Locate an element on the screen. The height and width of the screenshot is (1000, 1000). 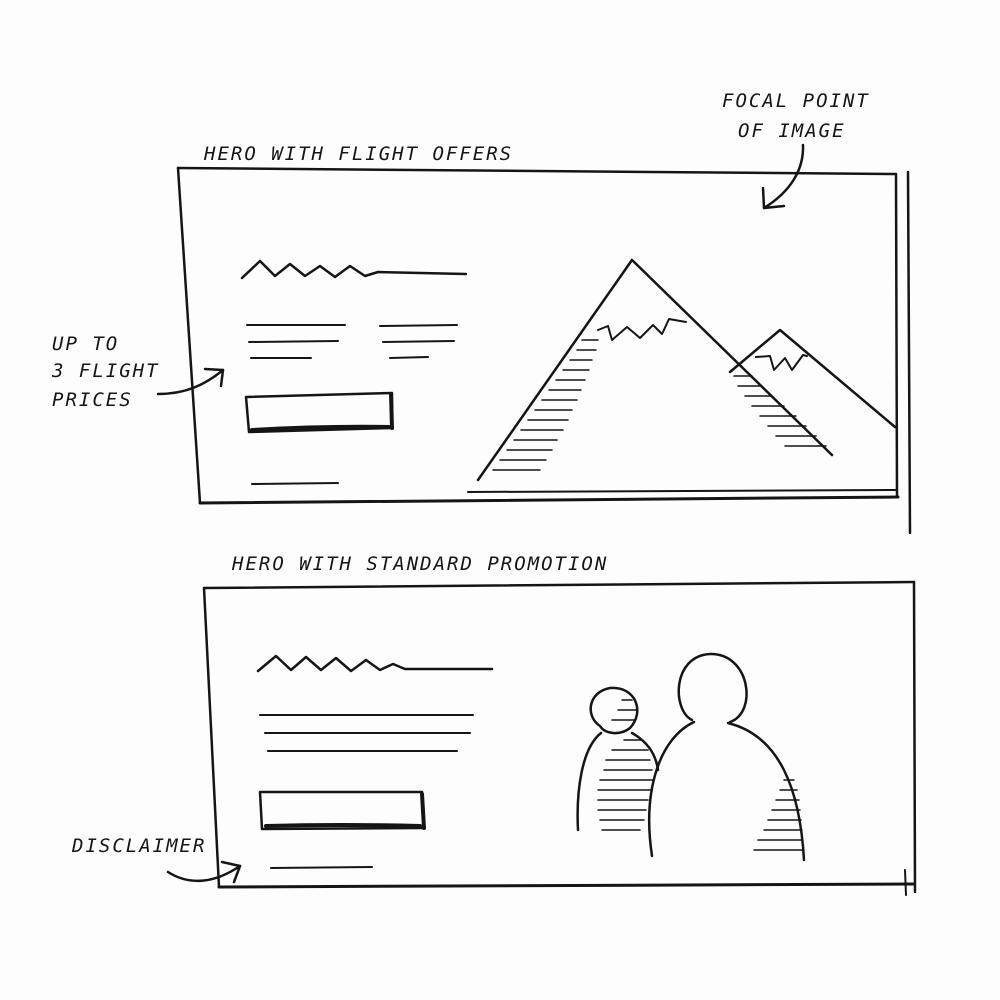
wireframe-title-flight-offers: HERO WITH FLIGHT OFFERS is located at coordinates (358, 154).